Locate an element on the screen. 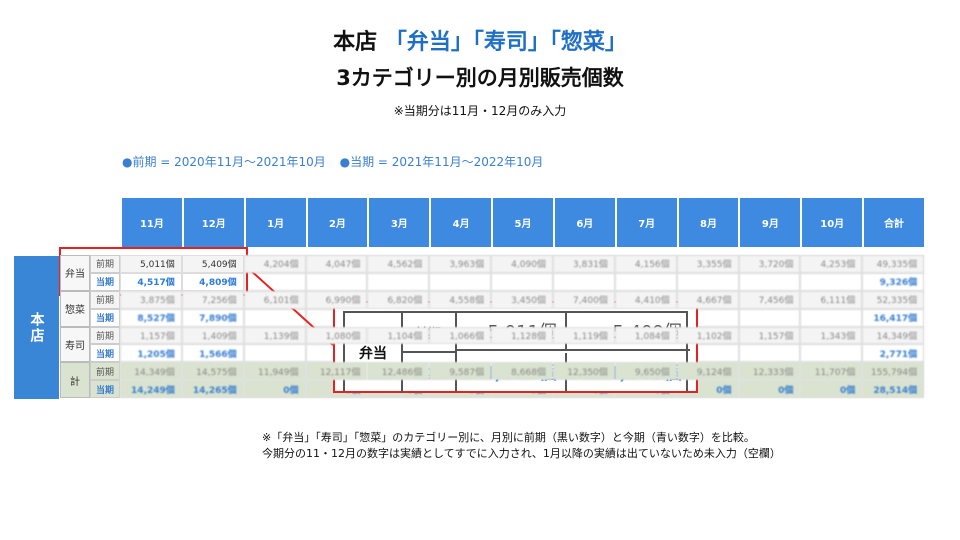 This screenshot has height=540, width=960. column-header: 10月 is located at coordinates (832, 222).